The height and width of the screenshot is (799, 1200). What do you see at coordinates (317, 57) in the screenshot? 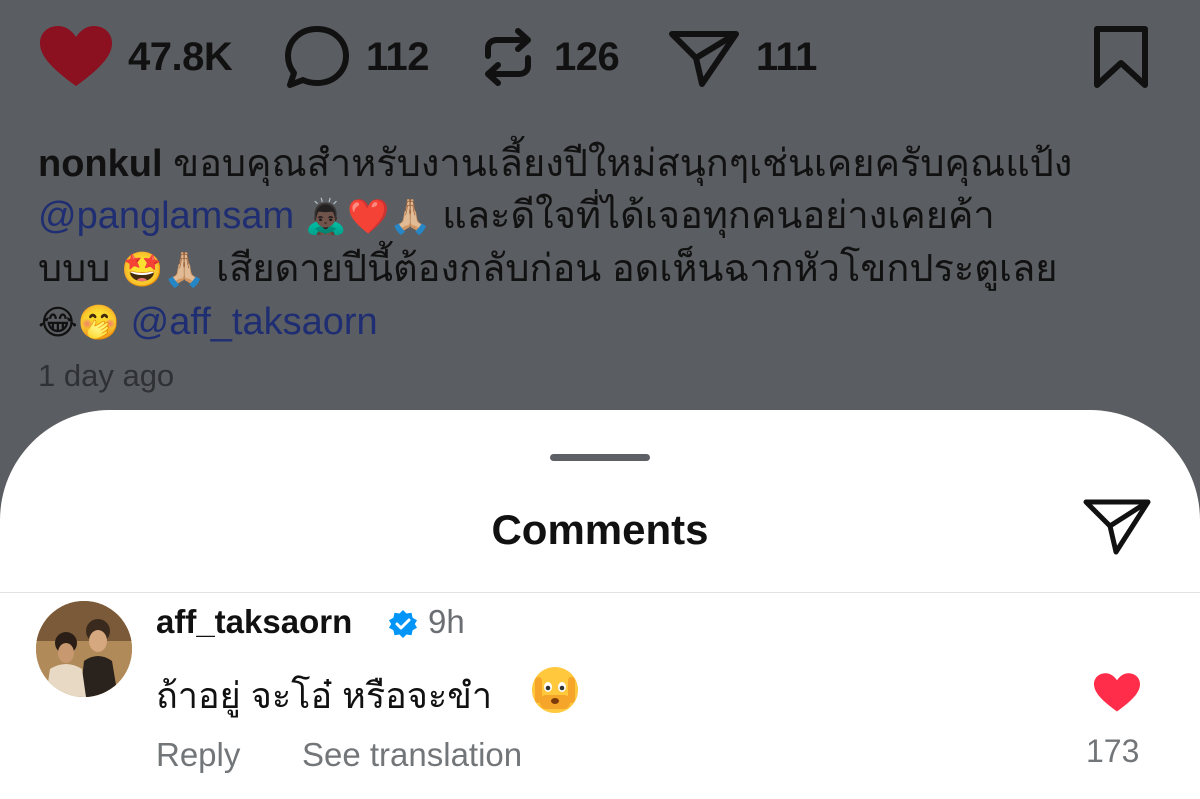
I see `speech-bubble-icon` at bounding box center [317, 57].